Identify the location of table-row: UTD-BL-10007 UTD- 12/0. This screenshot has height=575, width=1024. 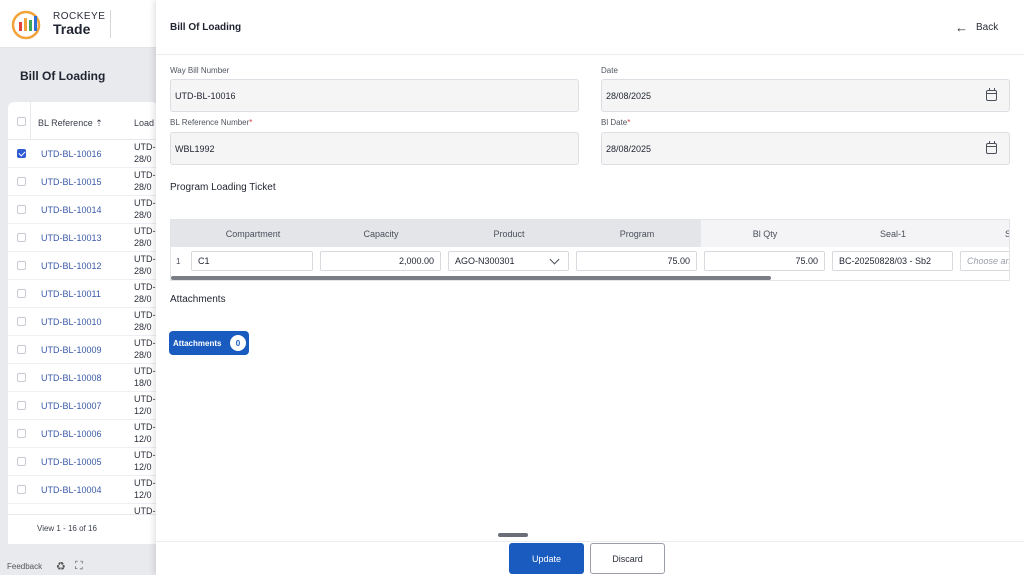
(83, 406).